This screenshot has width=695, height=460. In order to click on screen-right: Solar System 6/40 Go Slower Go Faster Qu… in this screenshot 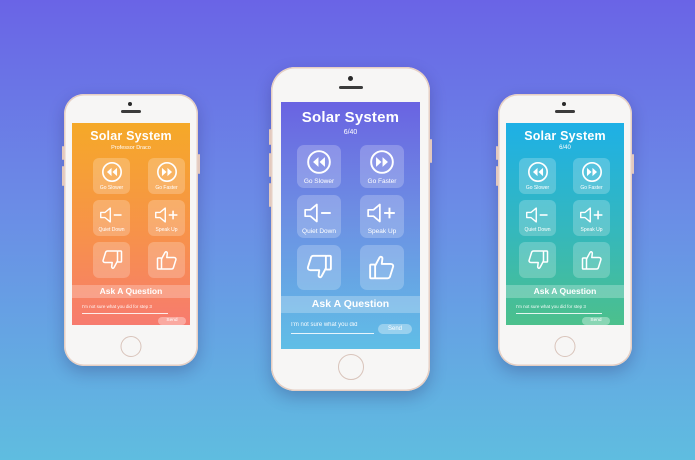, I will do `click(565, 224)`.